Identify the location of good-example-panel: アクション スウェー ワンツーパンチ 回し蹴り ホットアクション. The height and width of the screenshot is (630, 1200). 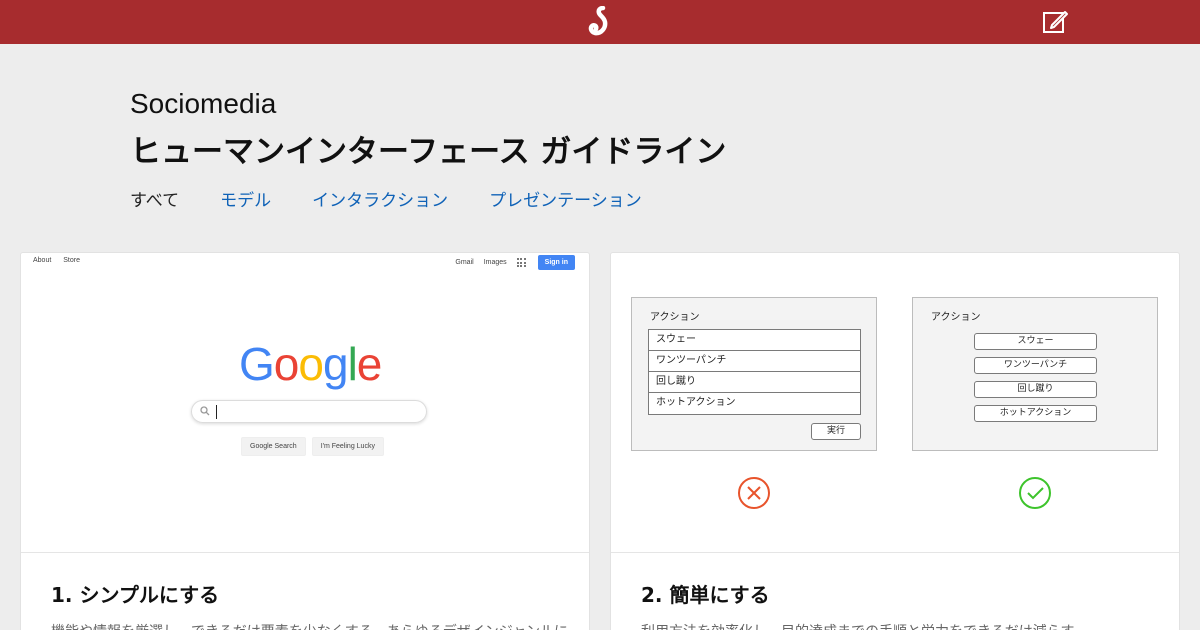
(1035, 374).